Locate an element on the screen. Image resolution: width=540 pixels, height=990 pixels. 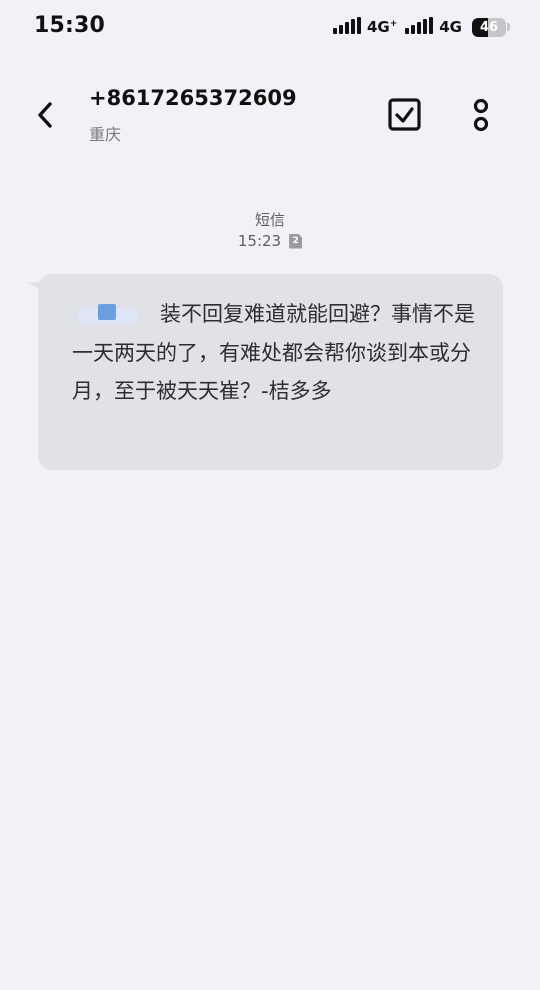
sim-card-icon: 2 is located at coordinates (296, 241).